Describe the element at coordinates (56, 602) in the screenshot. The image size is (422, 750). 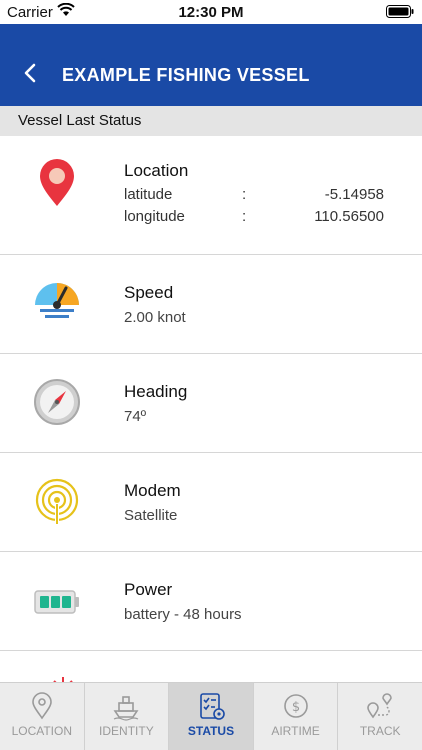
I see `battery-icon` at that location.